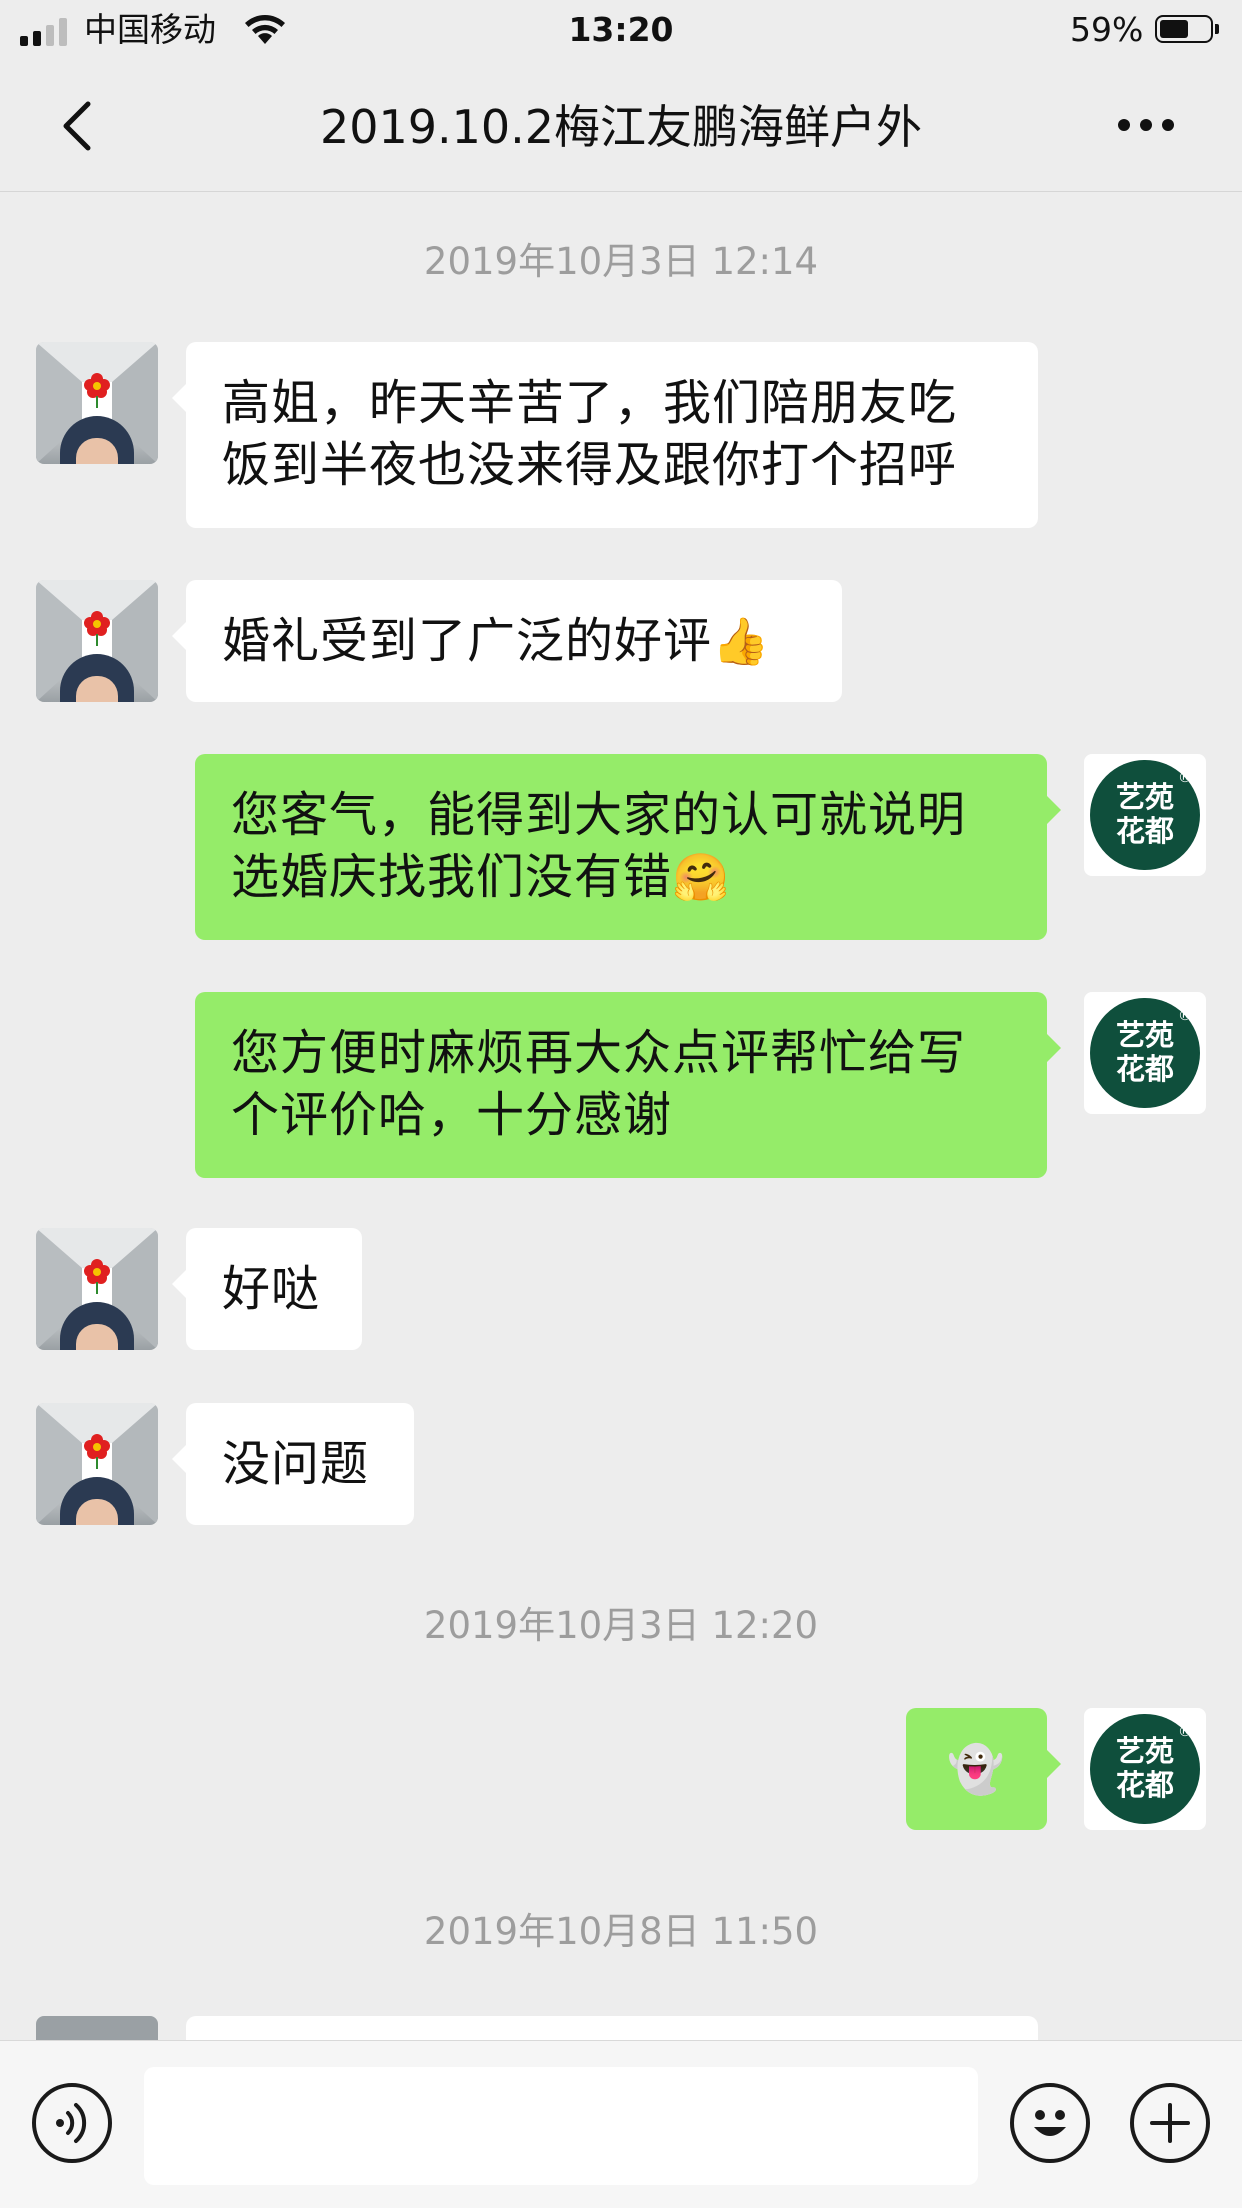  Describe the element at coordinates (1170, 2123) in the screenshot. I see `plus-icon` at that location.